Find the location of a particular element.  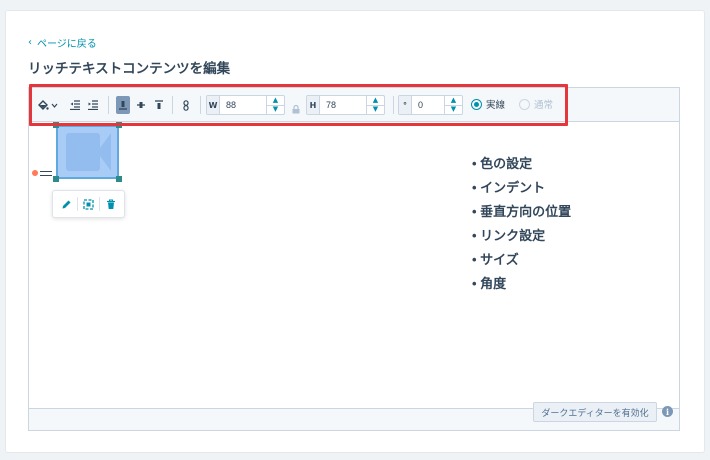

list-item: • 垂直方向の位置 is located at coordinates (521, 215).